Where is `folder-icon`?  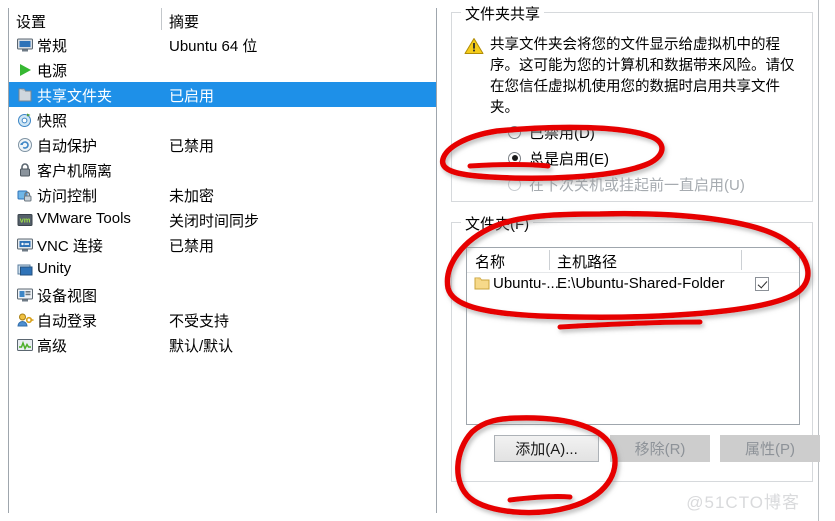
folder-icon is located at coordinates (482, 283).